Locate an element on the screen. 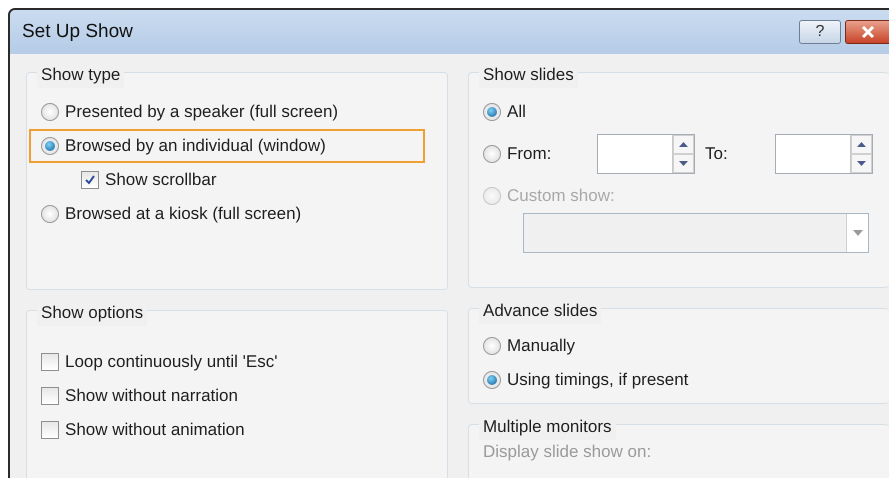 The width and height of the screenshot is (889, 478). display-label: Display slide show on: is located at coordinates (567, 451).